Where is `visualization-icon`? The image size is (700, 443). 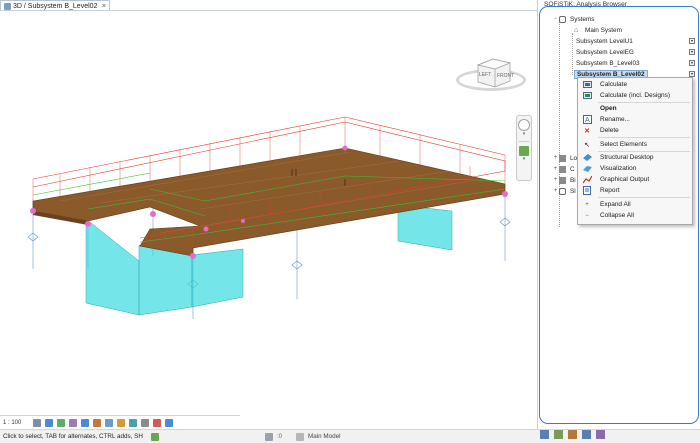
visualization-icon is located at coordinates (587, 168).